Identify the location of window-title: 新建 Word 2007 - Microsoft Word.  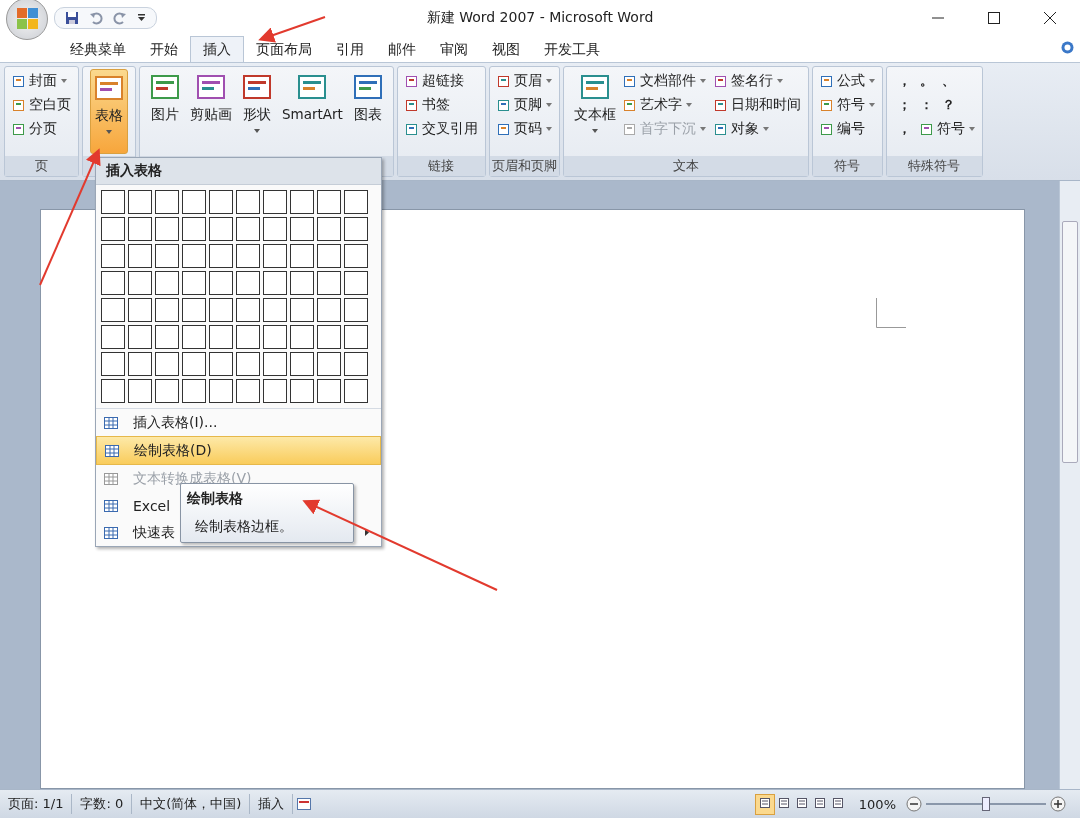
(540, 17).